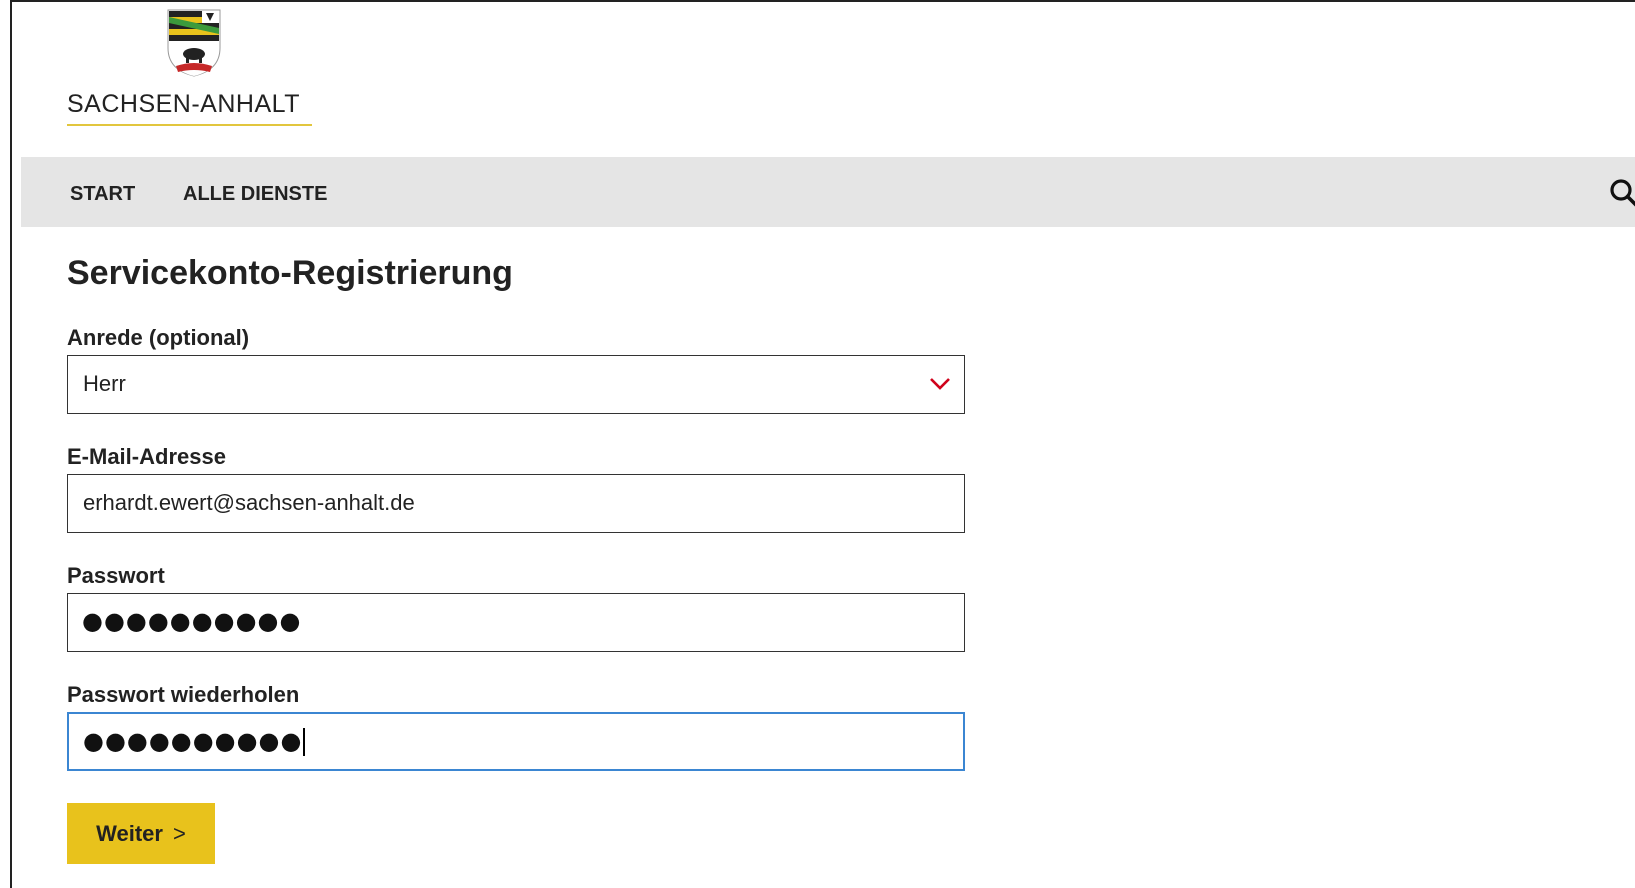 The height and width of the screenshot is (888, 1635). Describe the element at coordinates (183, 694) in the screenshot. I see `password-repeat-label: Passwort wiederholen` at that location.